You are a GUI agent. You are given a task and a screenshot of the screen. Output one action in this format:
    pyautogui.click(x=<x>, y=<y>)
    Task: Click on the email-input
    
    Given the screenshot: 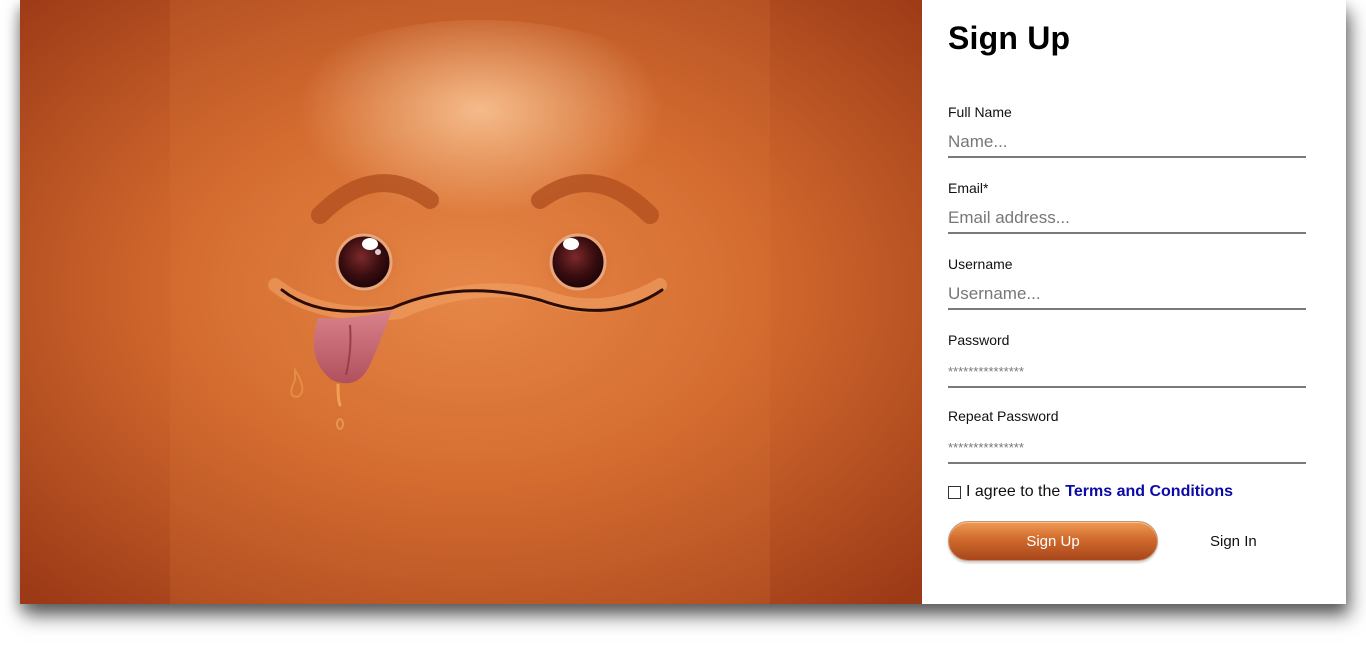 What is the action you would take?
    pyautogui.click(x=1127, y=221)
    